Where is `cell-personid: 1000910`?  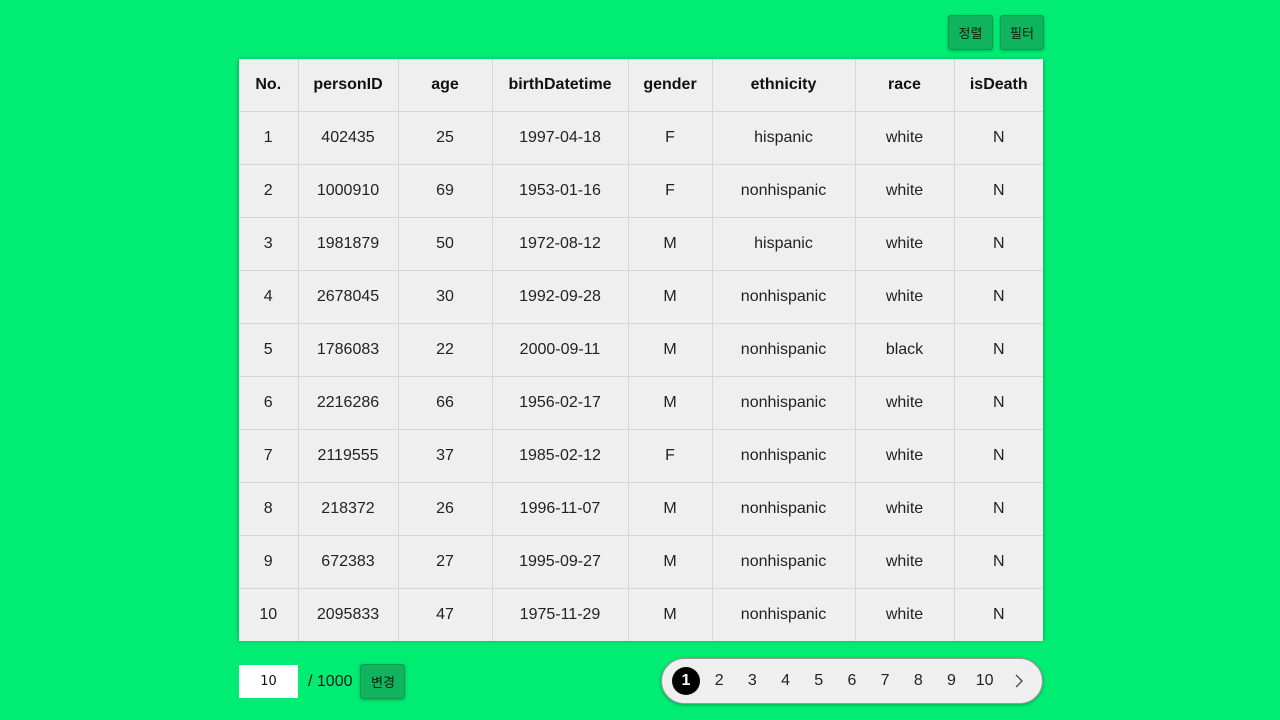
cell-personid: 1000910 is located at coordinates (348, 191).